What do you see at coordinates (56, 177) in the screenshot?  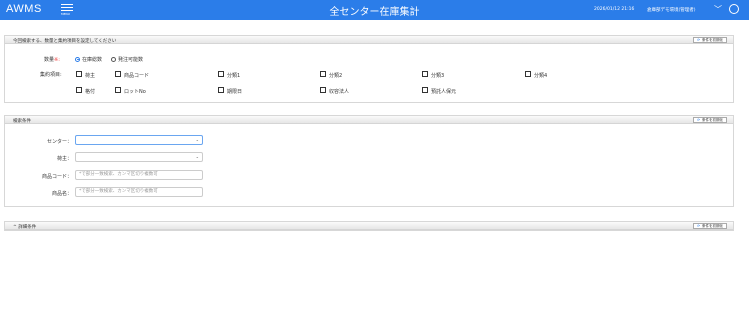 I see `product-code-label: 商品コード：` at bounding box center [56, 177].